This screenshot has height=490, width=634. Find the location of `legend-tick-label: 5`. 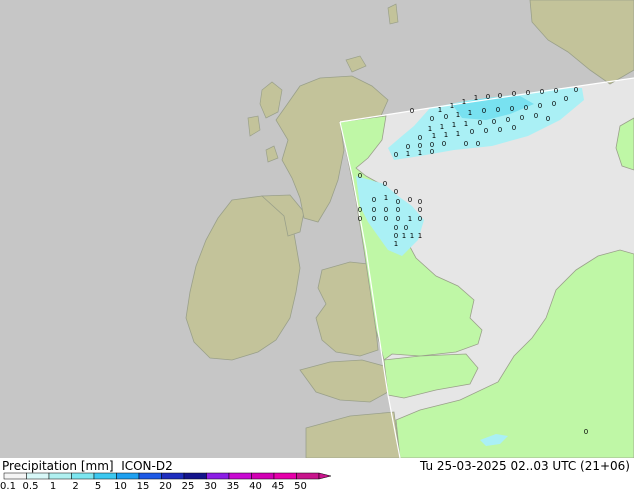

legend-tick-label: 5 is located at coordinates (98, 485).